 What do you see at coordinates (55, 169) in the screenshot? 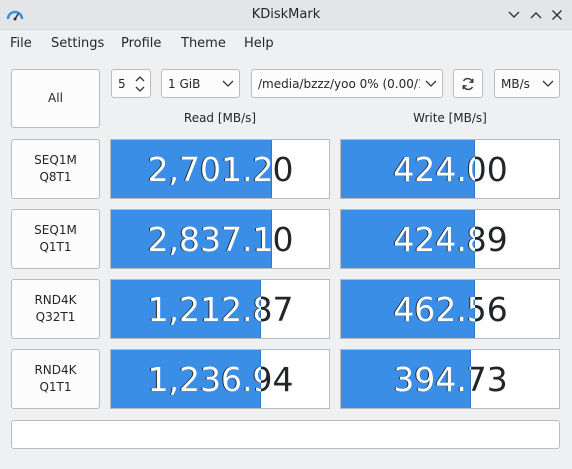
I see `test-button: SEQ1M Q8T1` at bounding box center [55, 169].